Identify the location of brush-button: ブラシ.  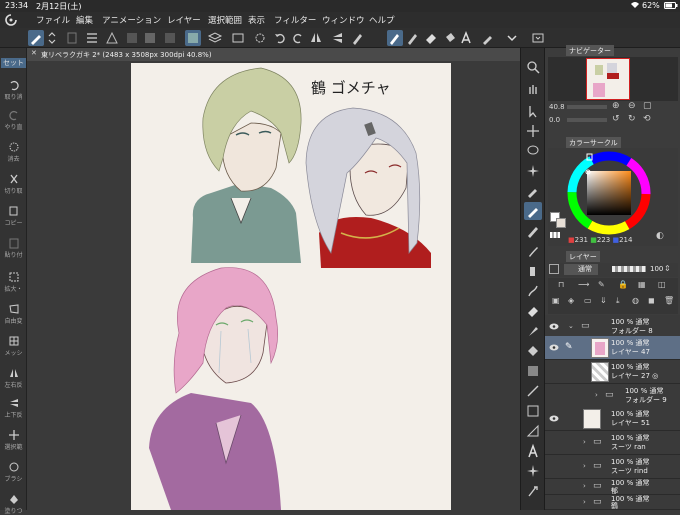
(13, 471).